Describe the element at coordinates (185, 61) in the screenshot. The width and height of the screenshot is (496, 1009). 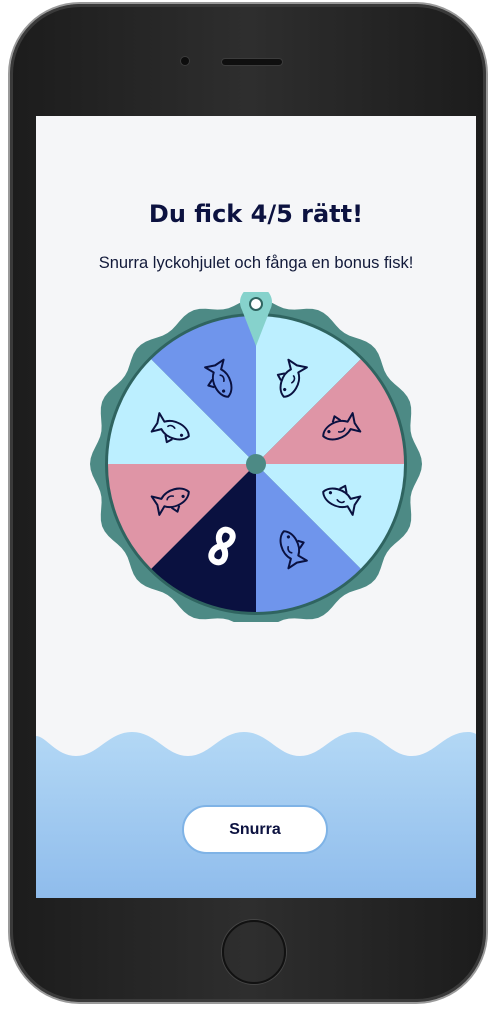
I see `front-camera` at that location.